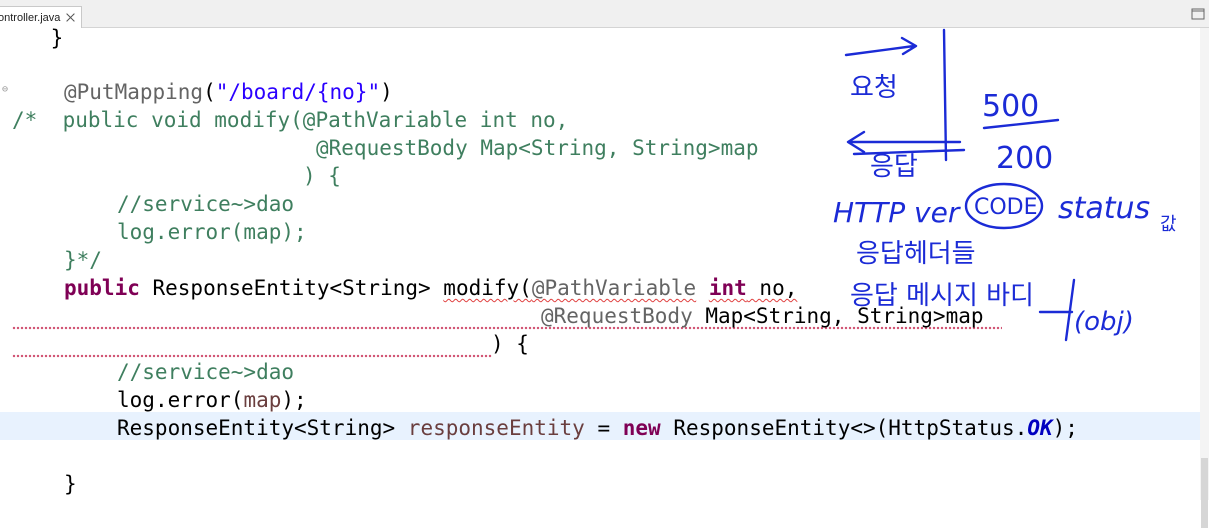 This screenshot has height=528, width=1209. I want to click on tab-filename: ontroller.java, so click(30, 17).